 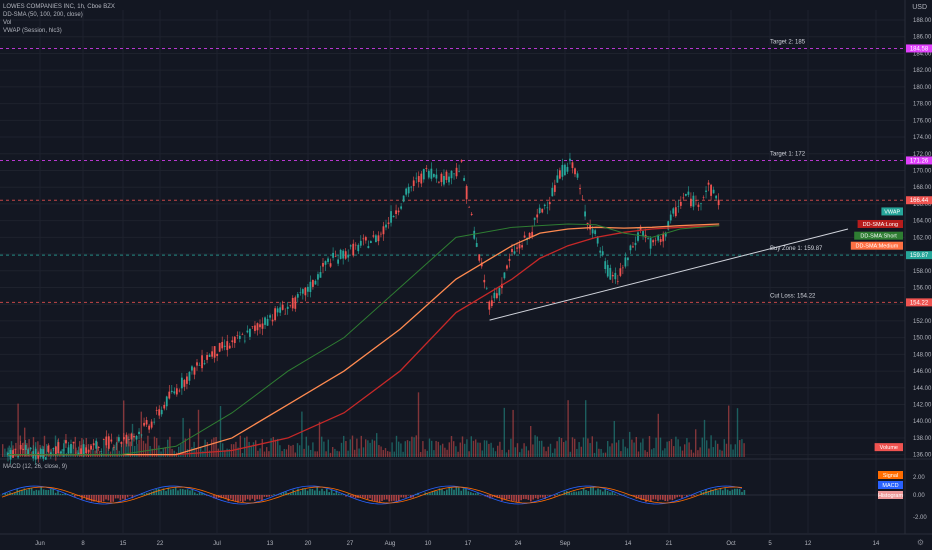 I want to click on y-tick-label: 152.00, so click(x=922, y=322).